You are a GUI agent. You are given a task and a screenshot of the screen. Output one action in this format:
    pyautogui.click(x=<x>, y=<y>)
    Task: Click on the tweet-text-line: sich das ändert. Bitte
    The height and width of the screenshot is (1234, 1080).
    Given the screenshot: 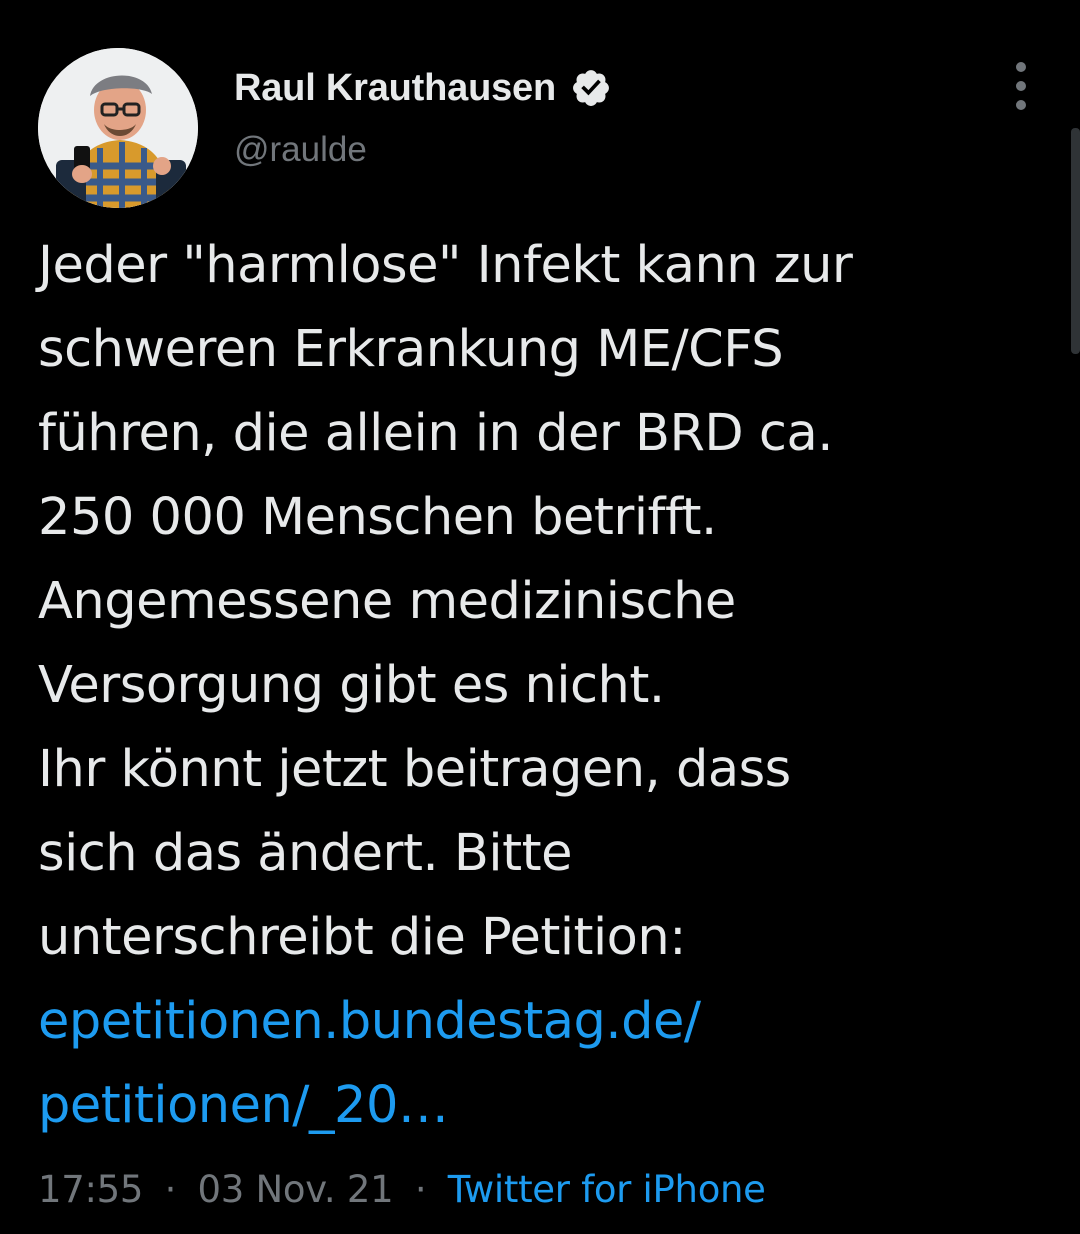 What is the action you would take?
    pyautogui.click(x=305, y=853)
    